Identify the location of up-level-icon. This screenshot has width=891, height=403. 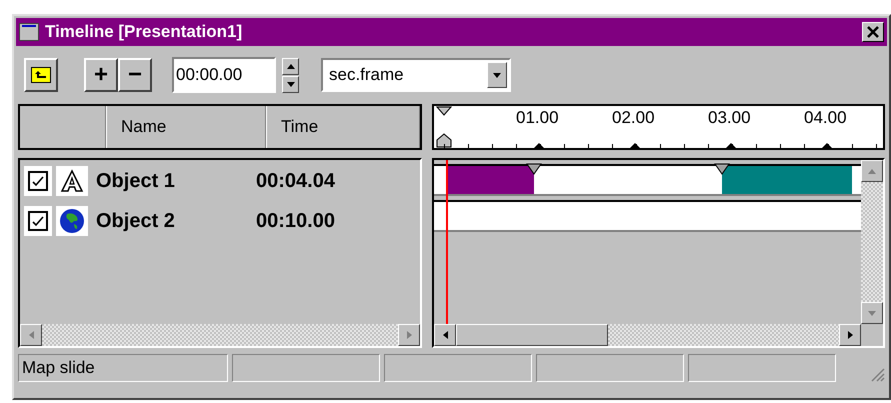
(41, 75).